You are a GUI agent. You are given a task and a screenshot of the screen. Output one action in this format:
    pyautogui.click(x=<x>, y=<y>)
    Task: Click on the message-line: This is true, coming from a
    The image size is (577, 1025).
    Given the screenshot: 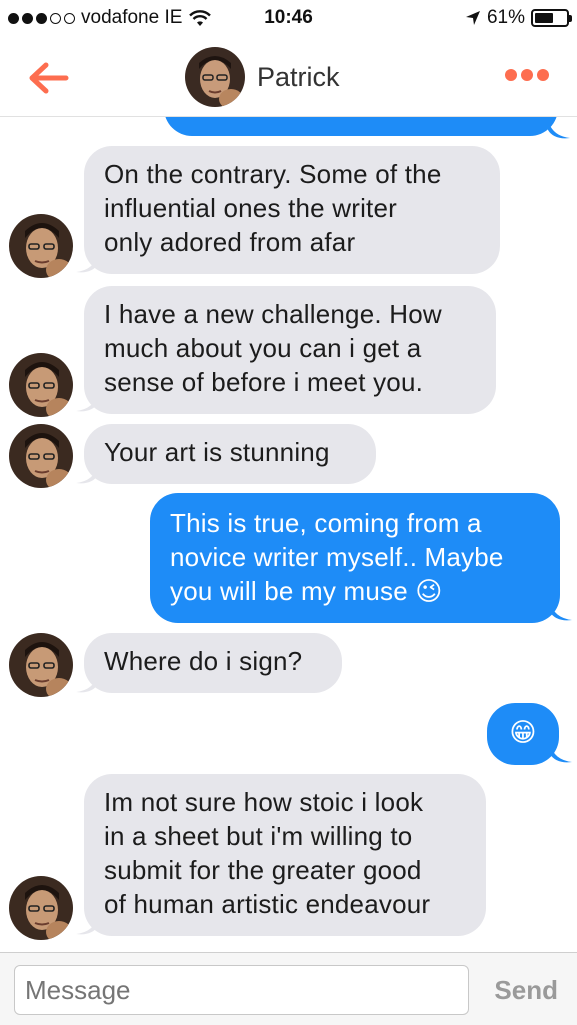 What is the action you would take?
    pyautogui.click(x=326, y=523)
    